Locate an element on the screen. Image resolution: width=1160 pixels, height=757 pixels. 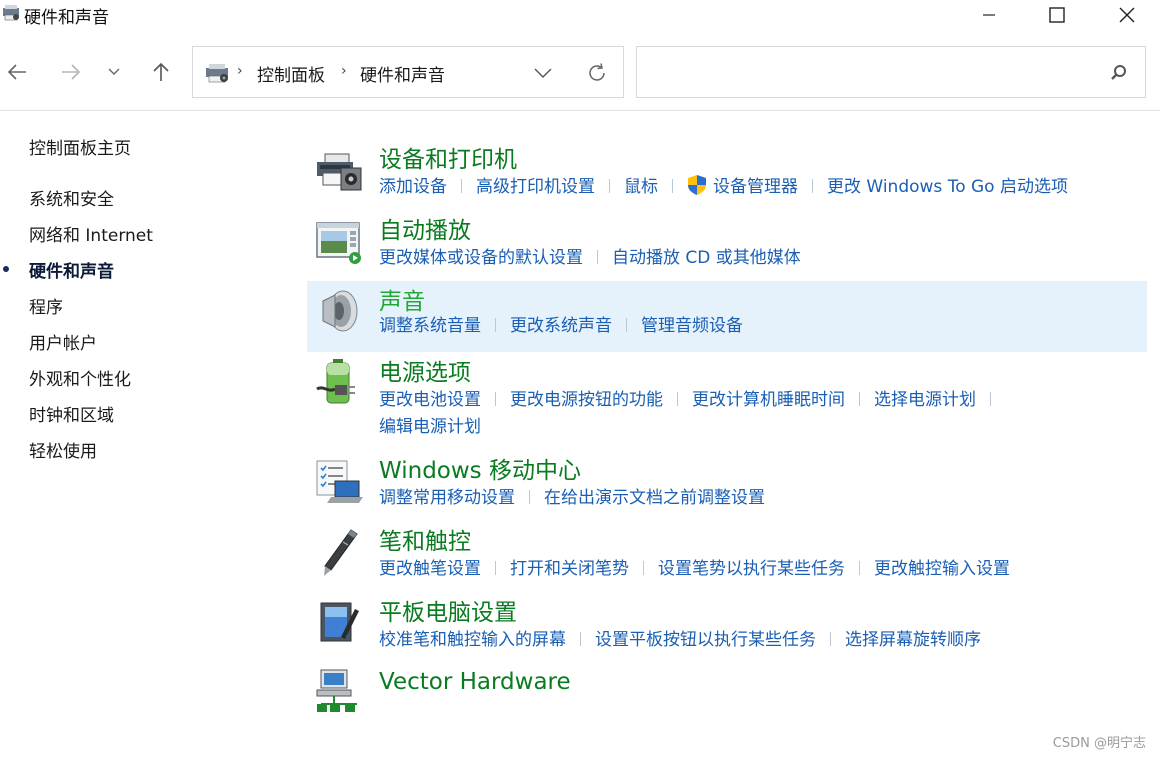
link-autoplay-cd: 自动播放 CD 或其他媒体 is located at coordinates (706, 258).